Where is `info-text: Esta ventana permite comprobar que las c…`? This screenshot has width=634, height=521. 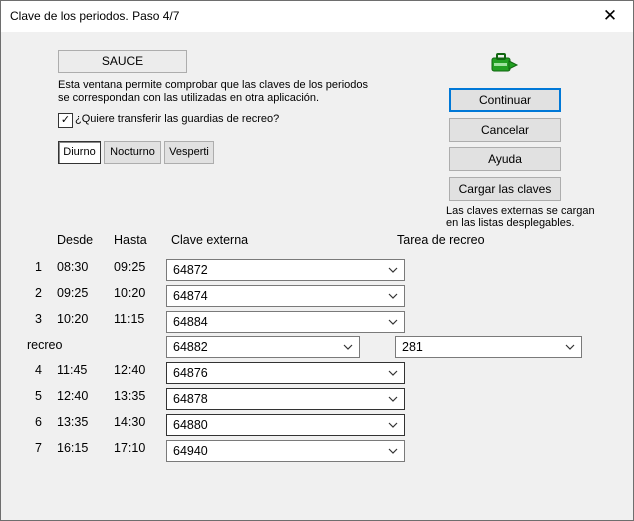
info-text: Esta ventana permite comprobar que las c… is located at coordinates (218, 92).